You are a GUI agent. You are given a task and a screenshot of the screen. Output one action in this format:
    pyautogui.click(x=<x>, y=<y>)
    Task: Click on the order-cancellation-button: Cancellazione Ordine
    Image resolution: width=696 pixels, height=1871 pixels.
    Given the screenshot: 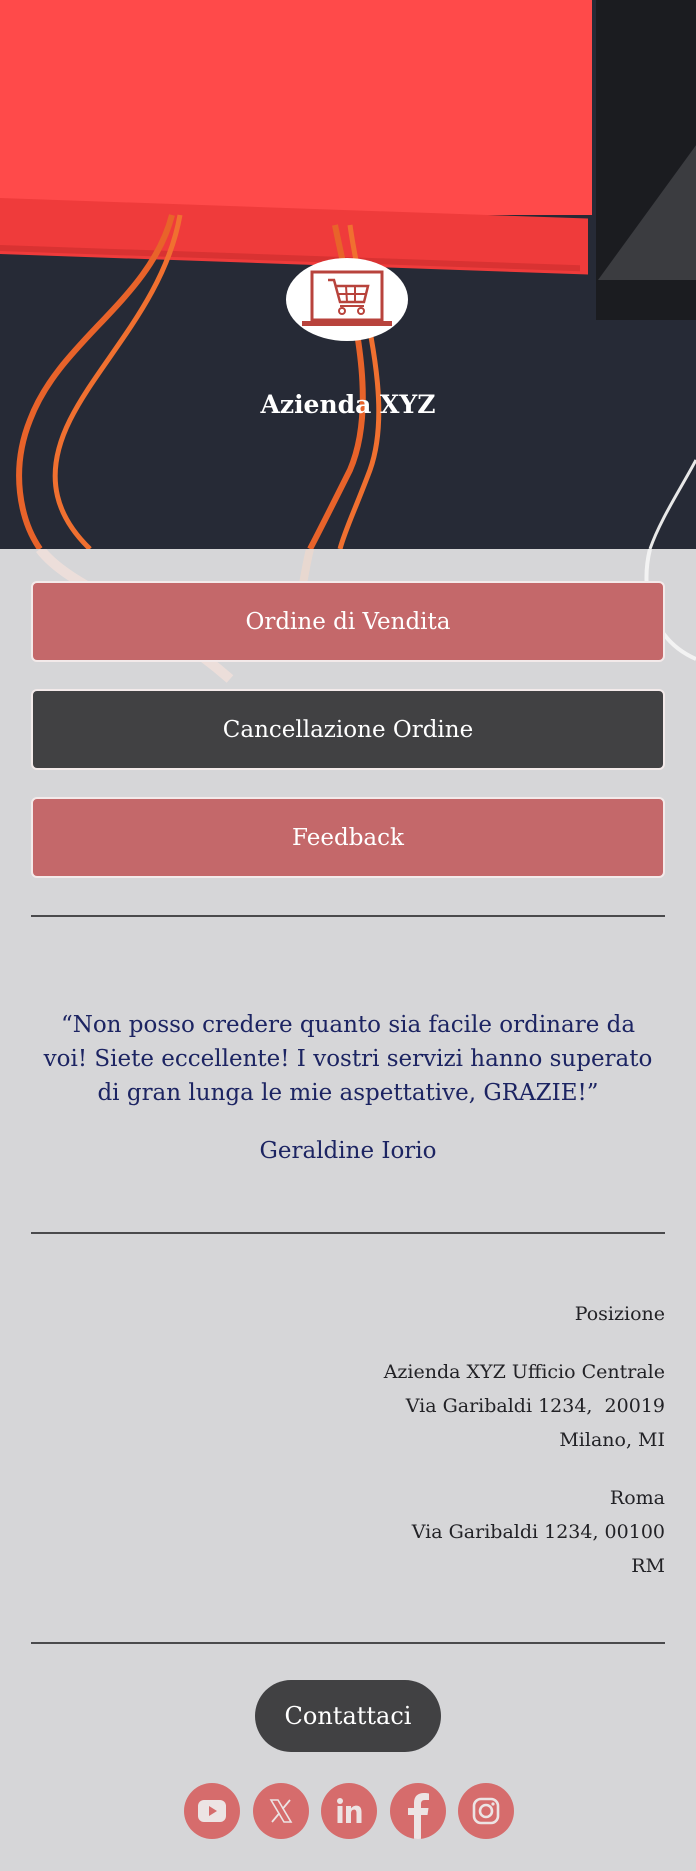 What is the action you would take?
    pyautogui.click(x=348, y=729)
    